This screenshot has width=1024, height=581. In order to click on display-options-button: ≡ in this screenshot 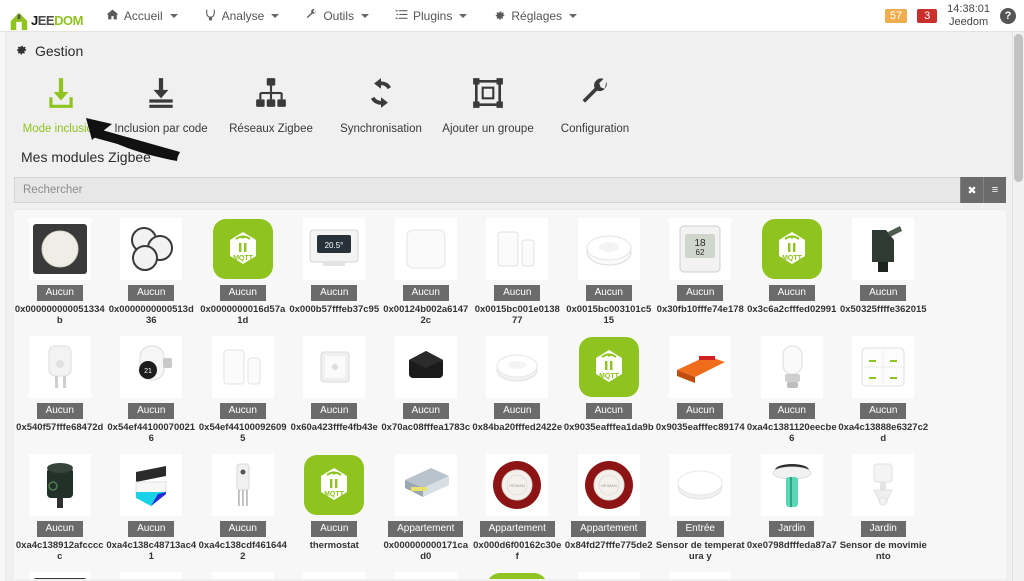, I will do `click(994, 190)`.